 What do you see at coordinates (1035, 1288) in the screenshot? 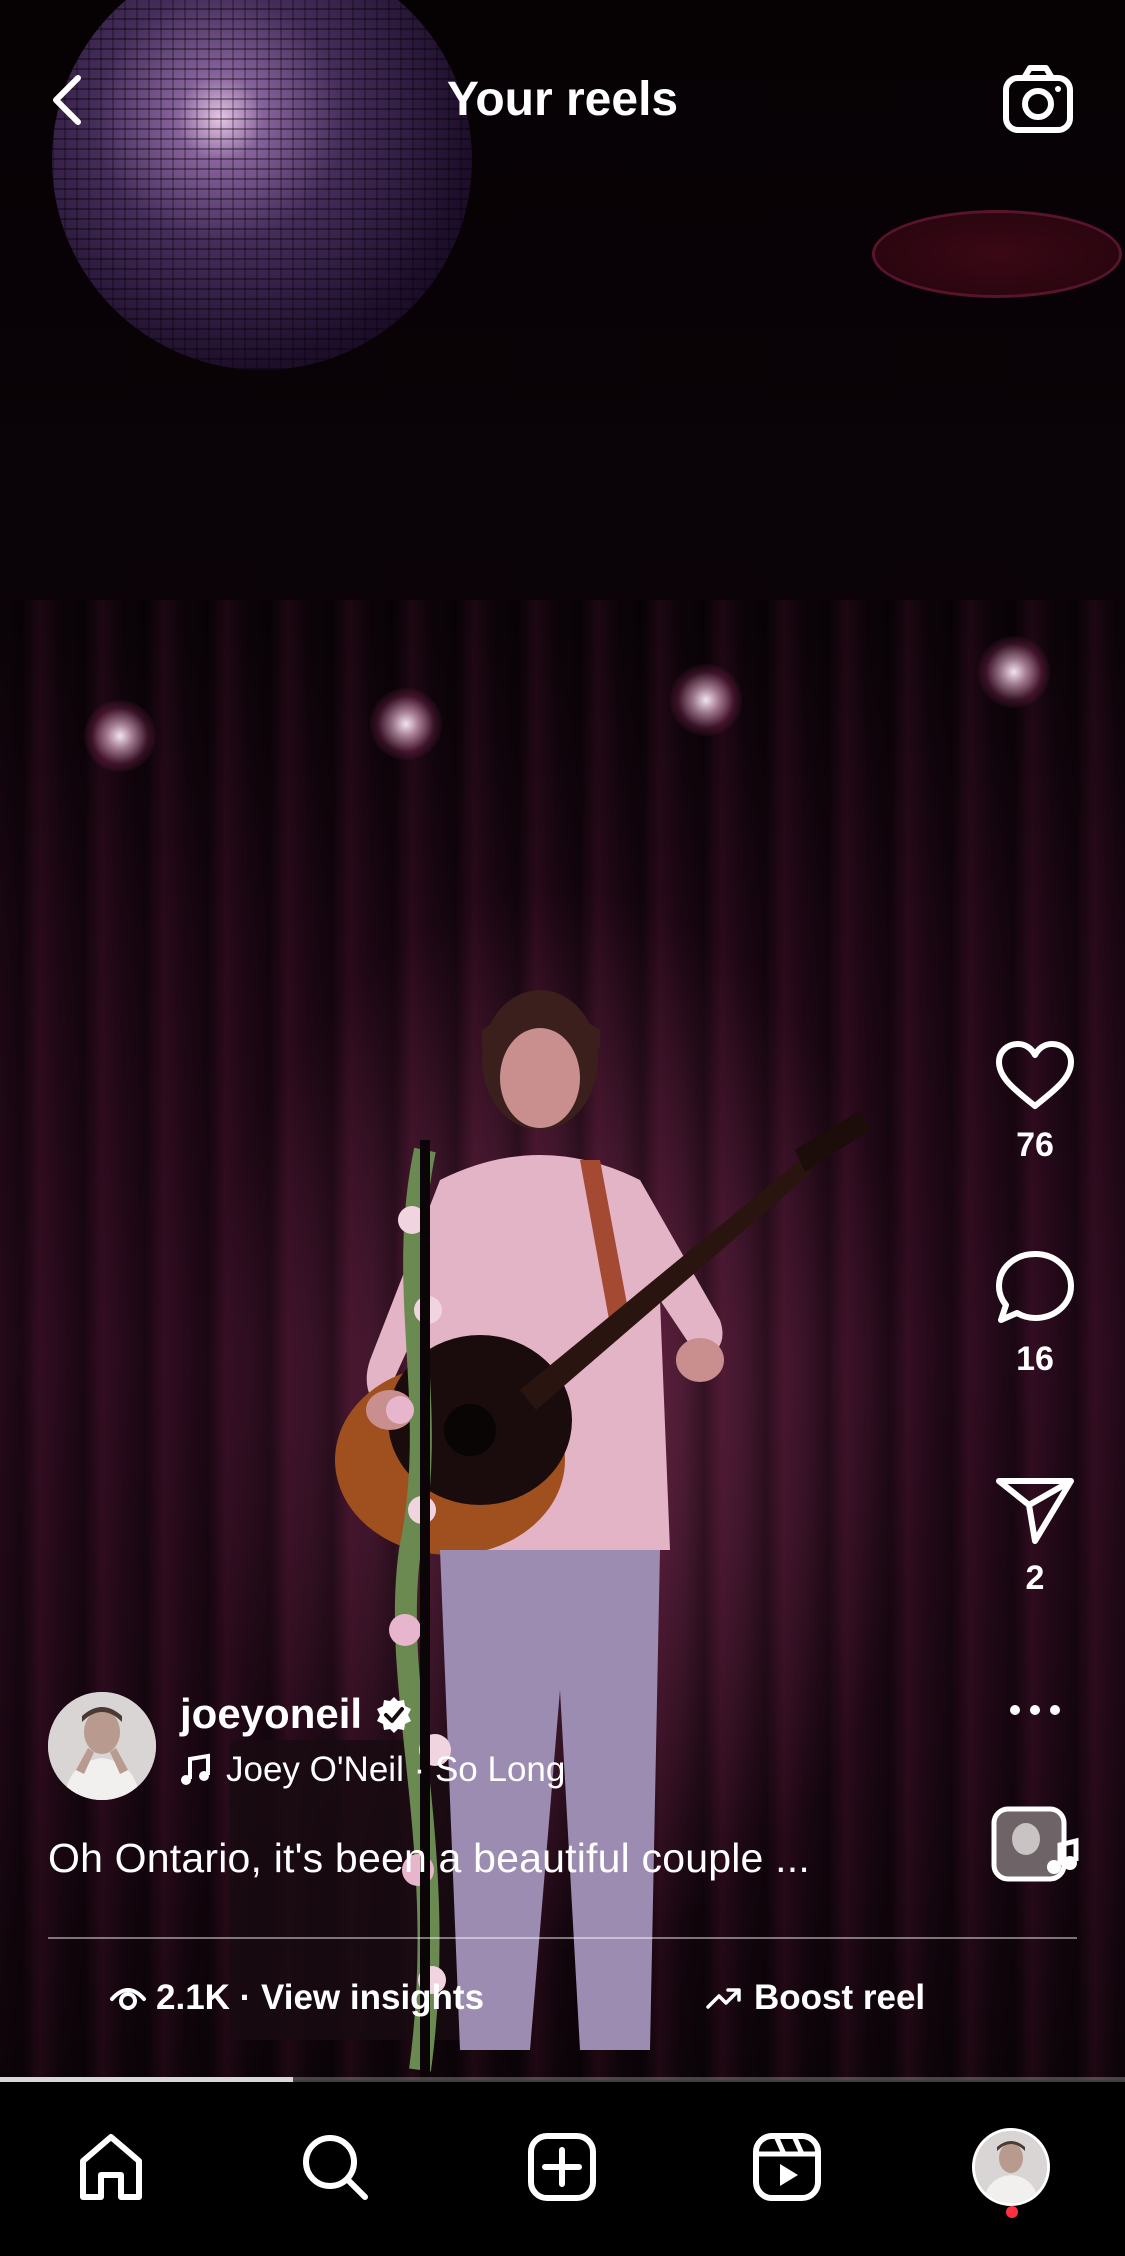
I see `comment-icon` at bounding box center [1035, 1288].